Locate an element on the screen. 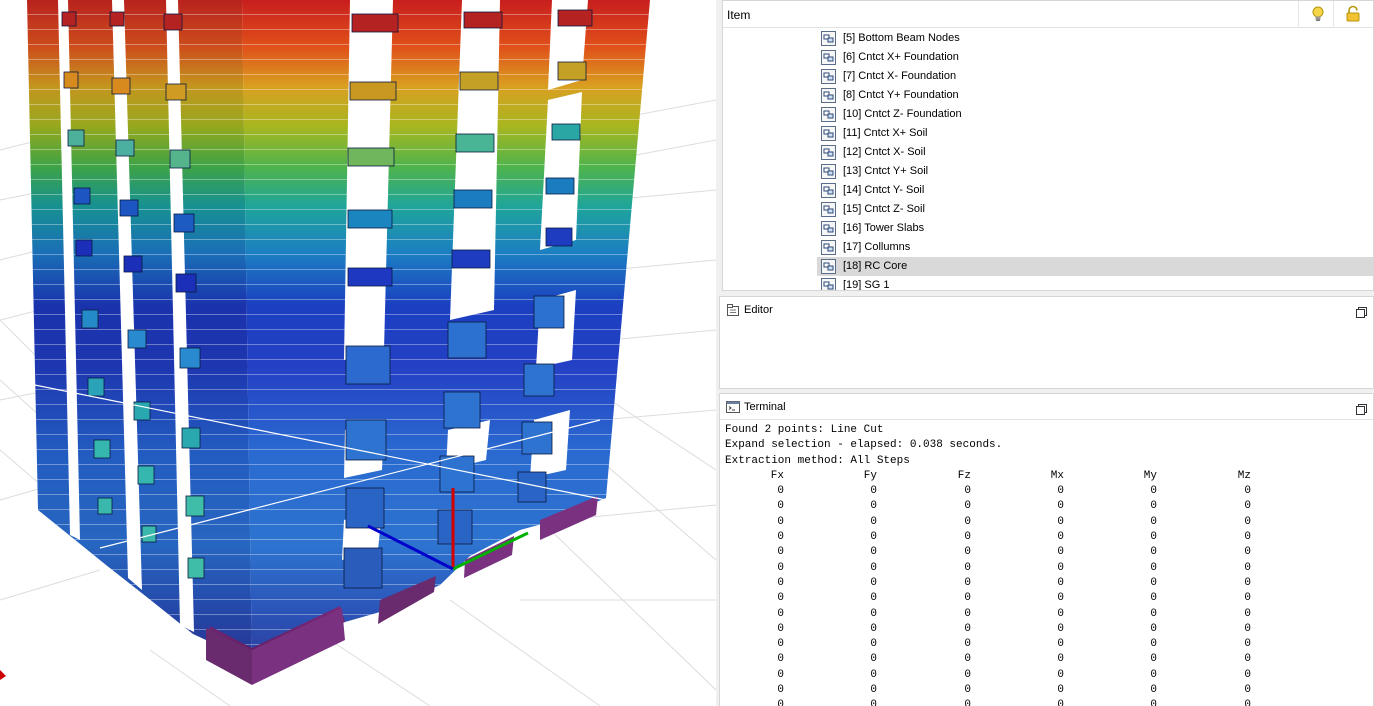 The height and width of the screenshot is (706, 1374). column-header-item: Item is located at coordinates (738, 15).